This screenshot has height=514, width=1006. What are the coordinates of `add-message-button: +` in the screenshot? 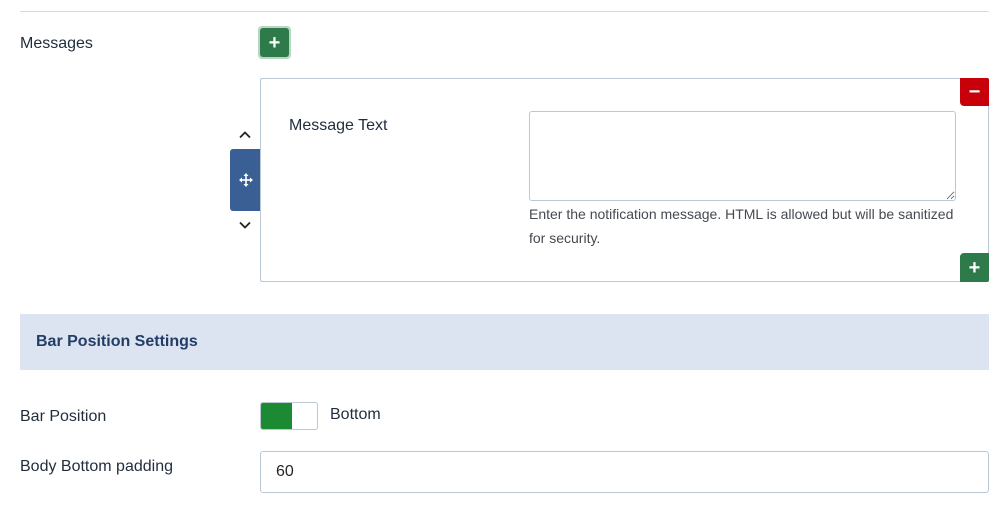 It's located at (274, 42).